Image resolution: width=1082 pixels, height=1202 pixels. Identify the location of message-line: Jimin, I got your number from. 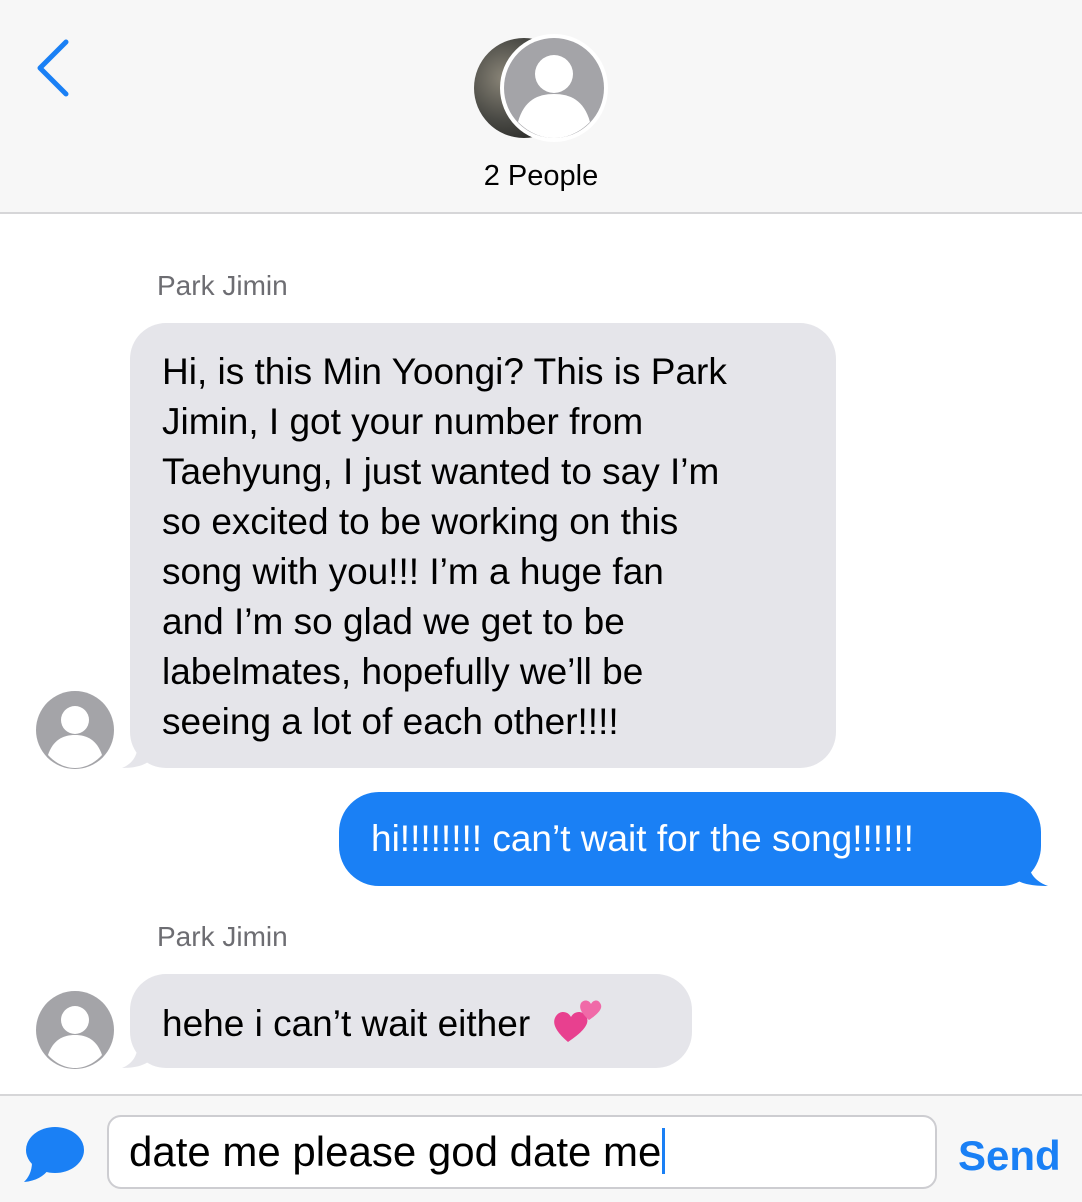
(403, 421).